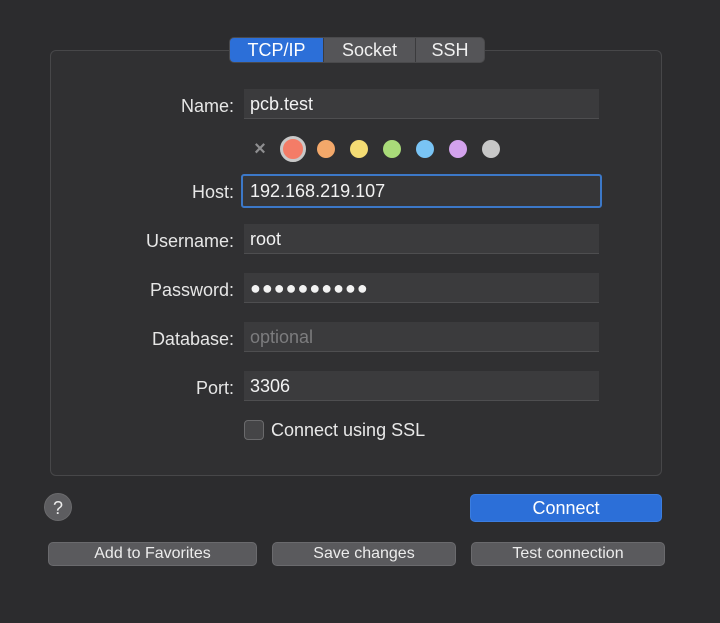 This screenshot has height=623, width=720. What do you see at coordinates (421, 191) in the screenshot?
I see `host-field: 192.168.219.107` at bounding box center [421, 191].